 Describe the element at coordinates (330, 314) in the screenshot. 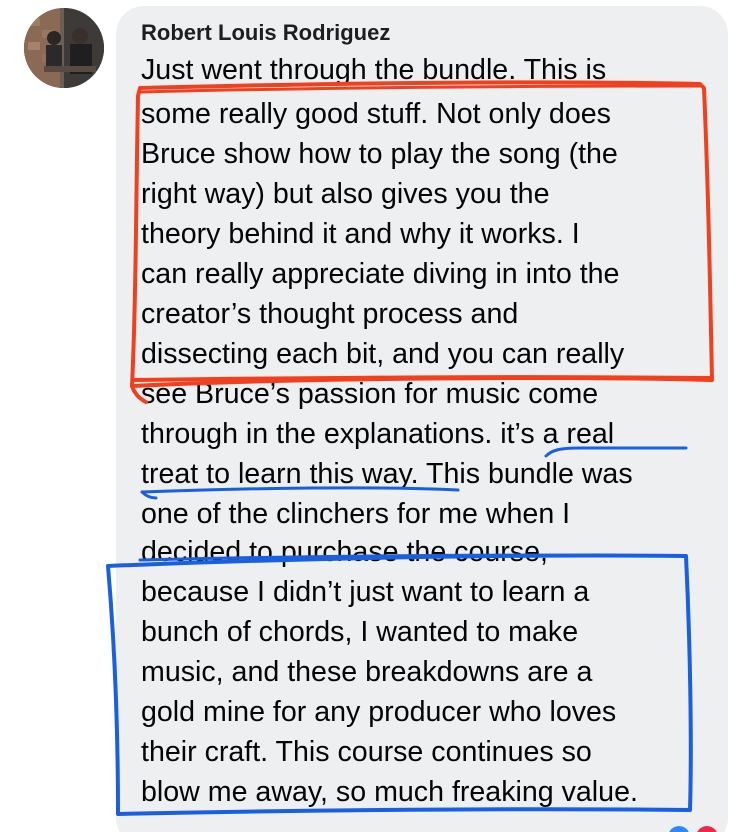

I see `comment-text-line: creator’s thought process and` at that location.